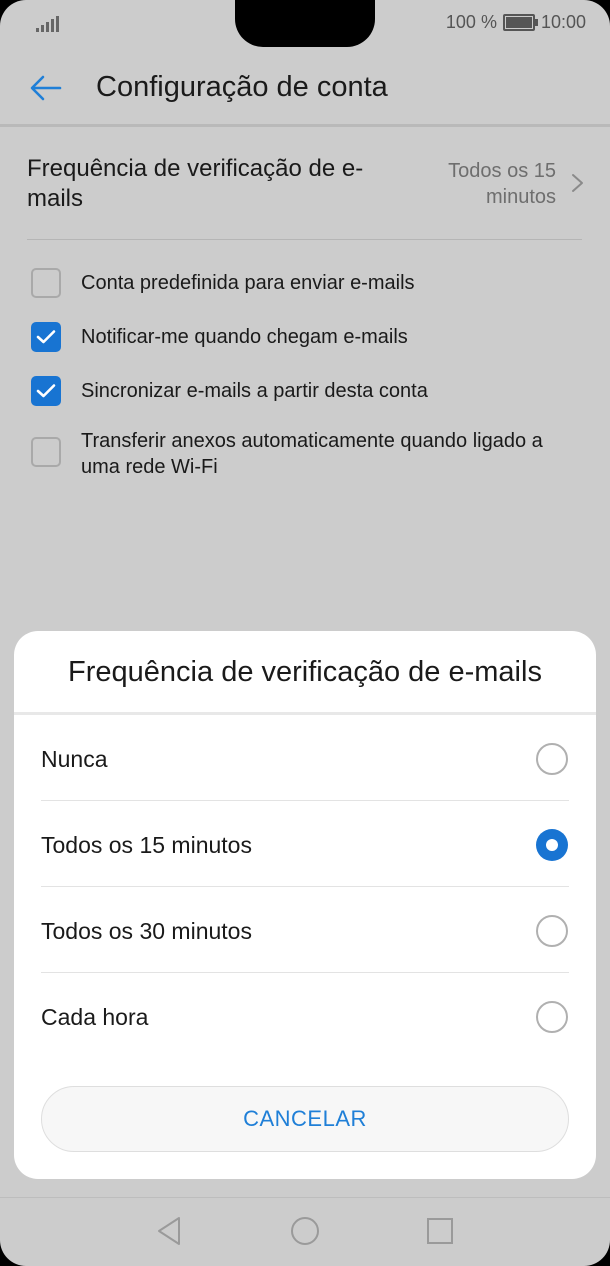 The height and width of the screenshot is (1266, 610). What do you see at coordinates (305, 1231) in the screenshot?
I see `circle-home-icon` at bounding box center [305, 1231].